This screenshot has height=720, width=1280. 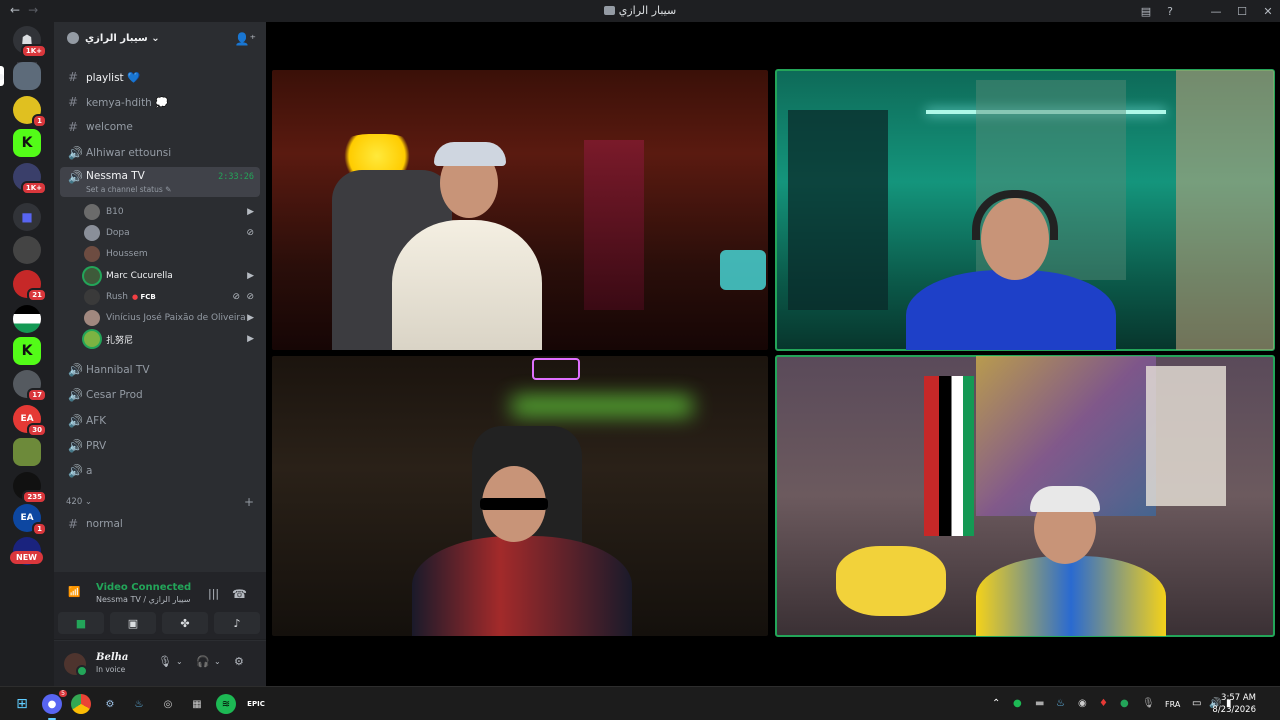 What do you see at coordinates (143, 587) in the screenshot?
I see `voice-status-title: Video Connected` at bounding box center [143, 587].